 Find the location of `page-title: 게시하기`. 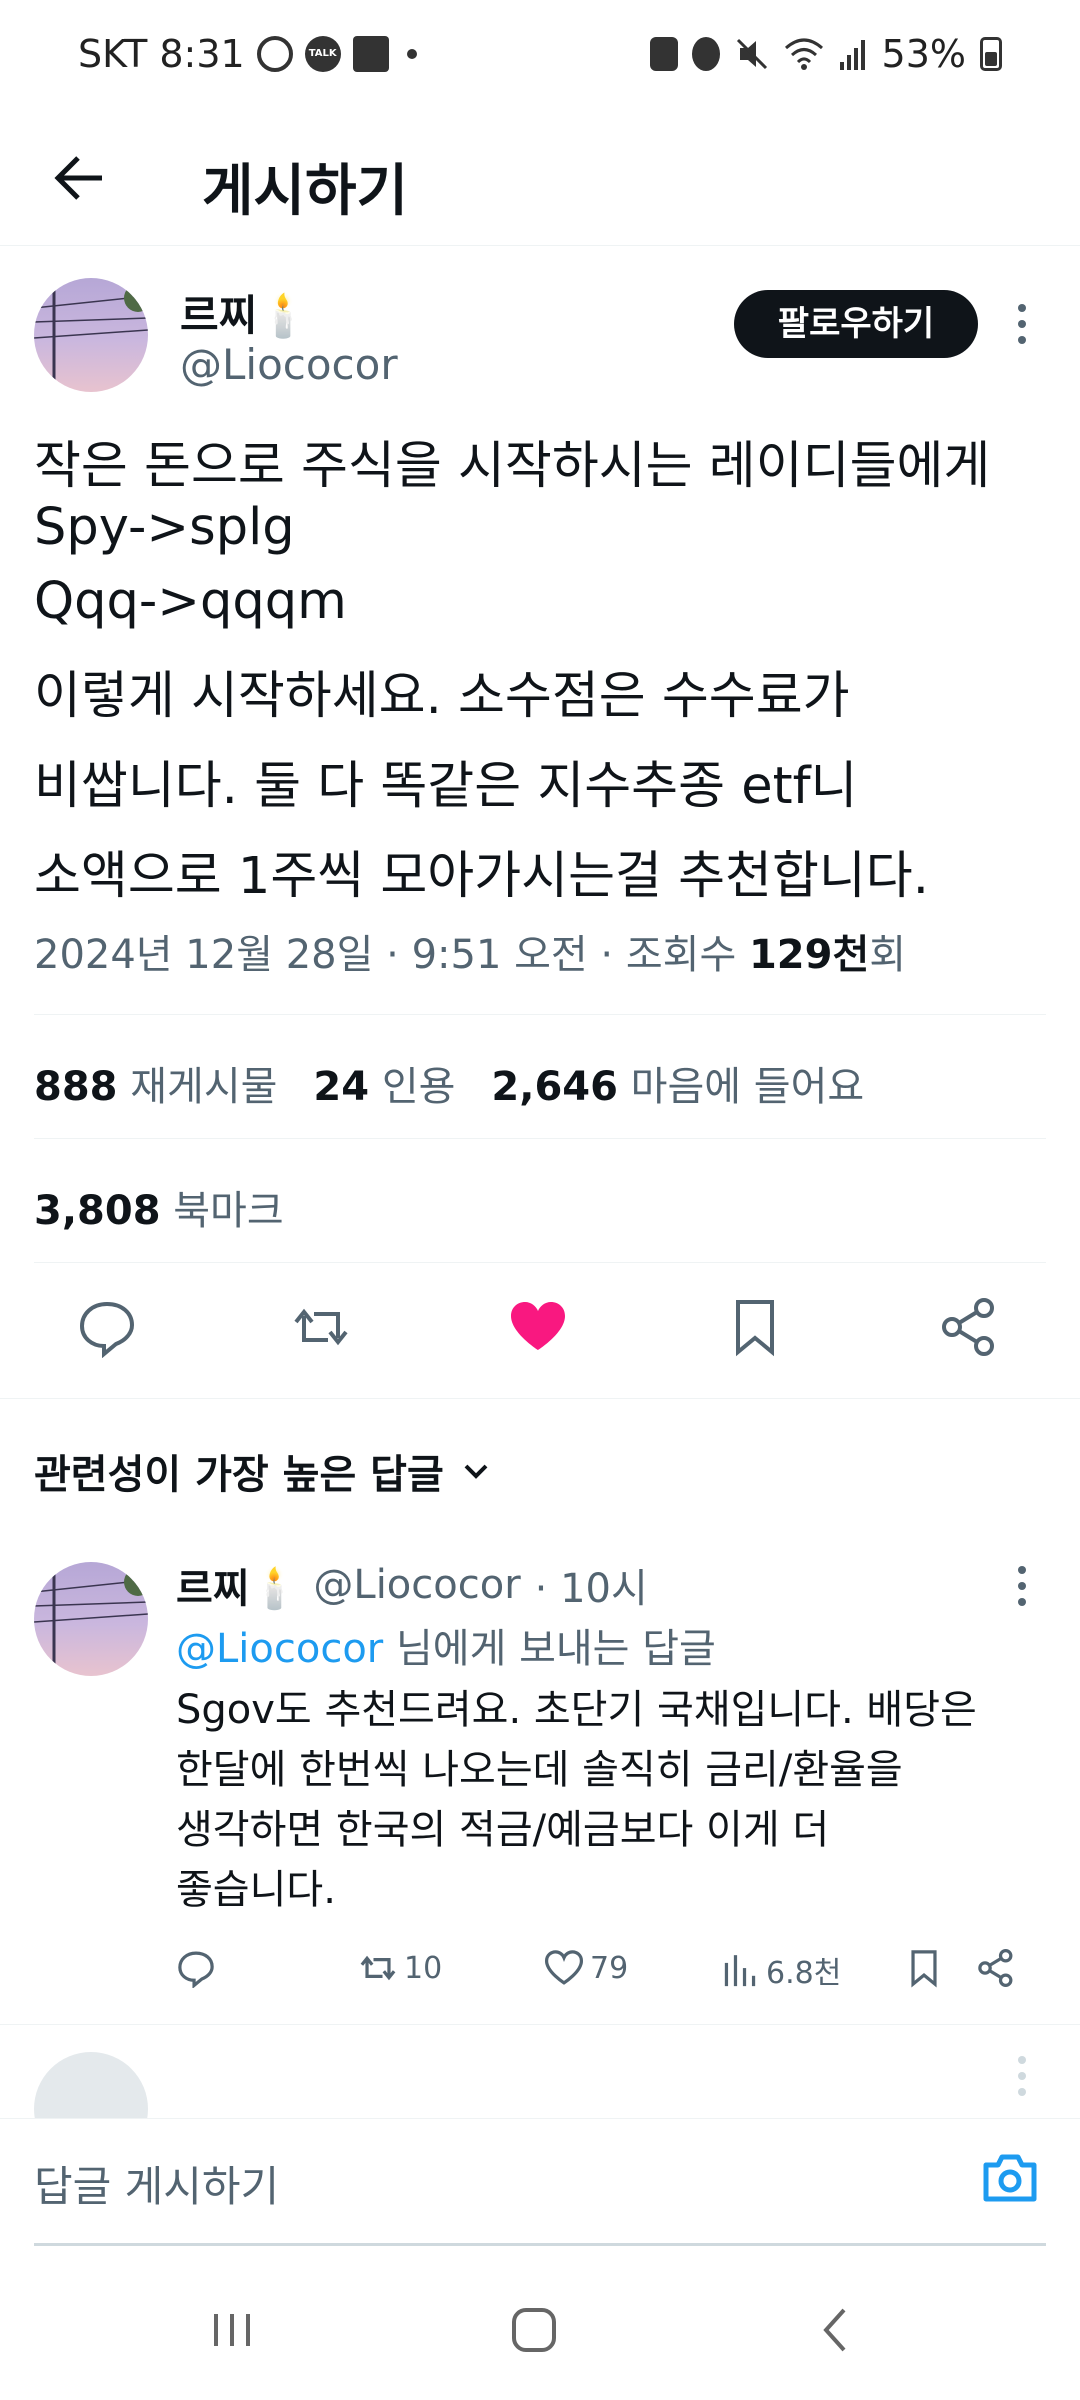

page-title: 게시하기 is located at coordinates (305, 191).